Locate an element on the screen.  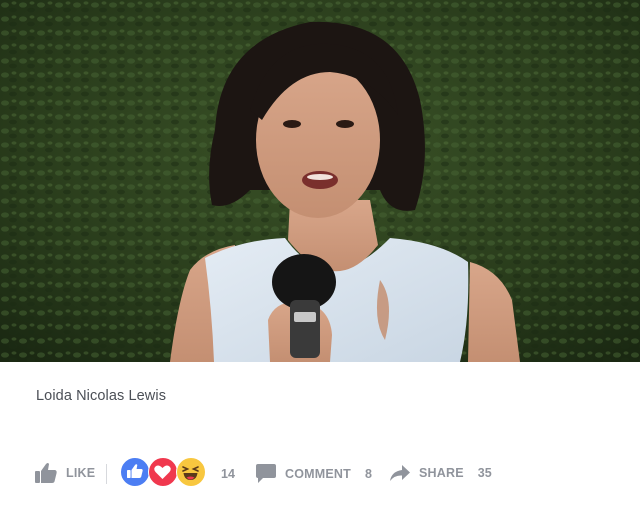
like-label: LIKE is located at coordinates (81, 473).